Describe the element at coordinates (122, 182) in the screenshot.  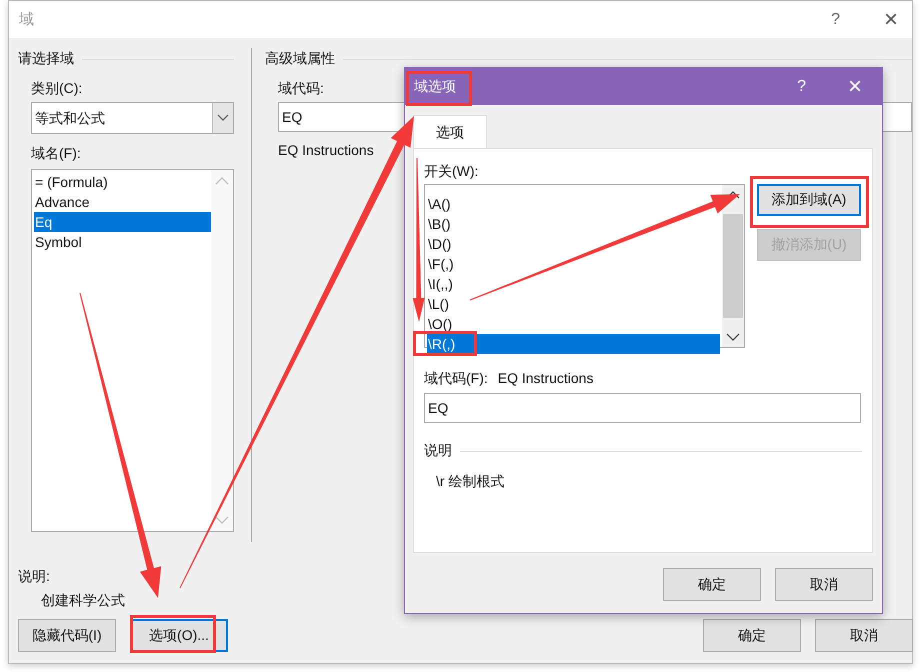
I see `field-name-item: = (Formula)` at that location.